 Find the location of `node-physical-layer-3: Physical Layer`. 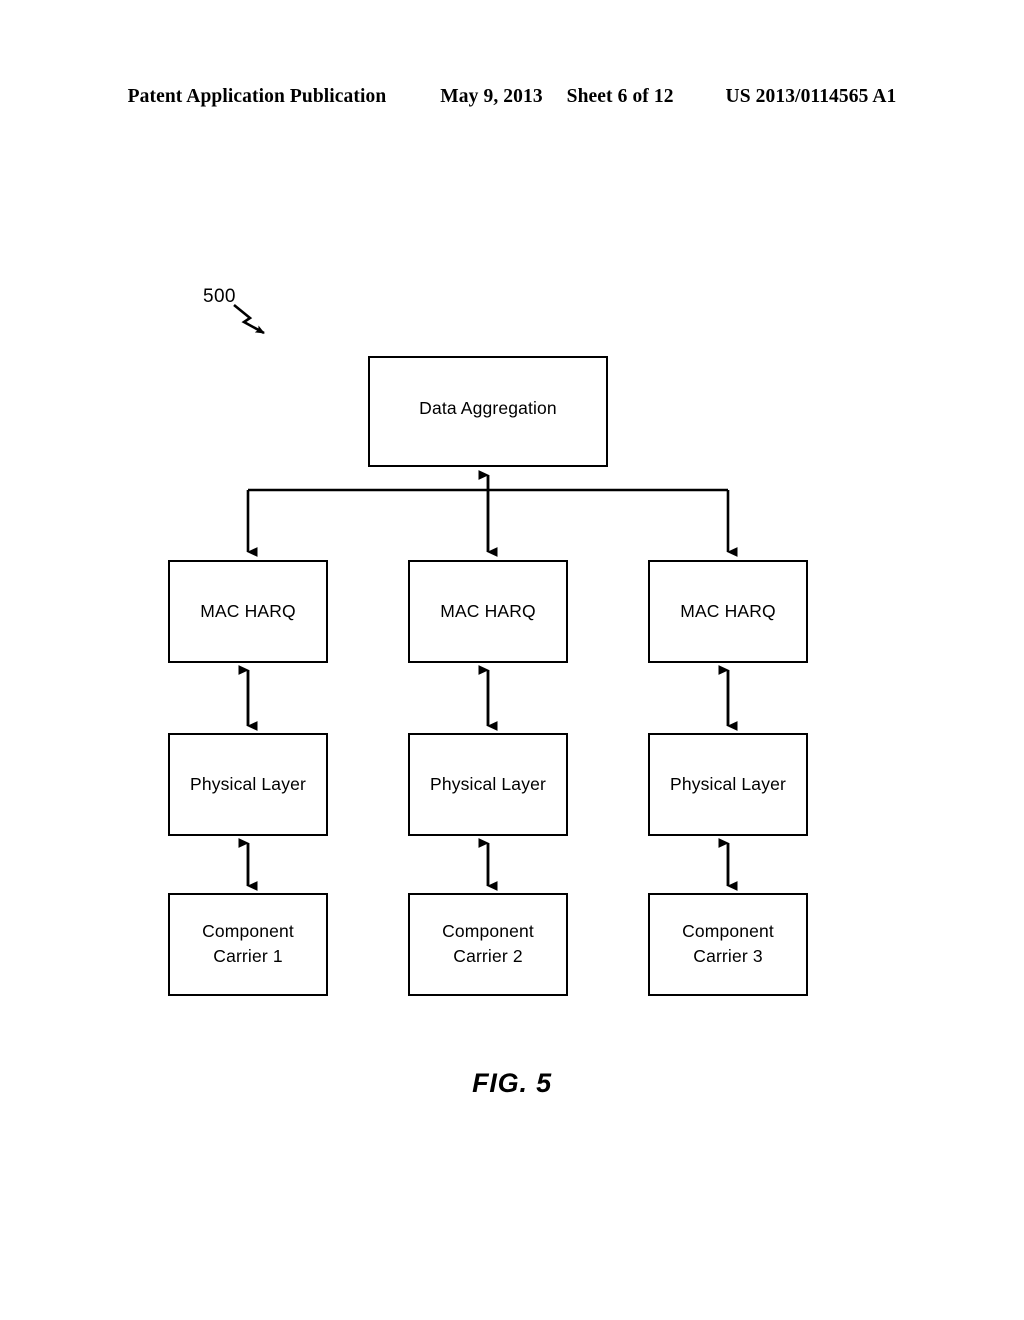

node-physical-layer-3: Physical Layer is located at coordinates (728, 784).